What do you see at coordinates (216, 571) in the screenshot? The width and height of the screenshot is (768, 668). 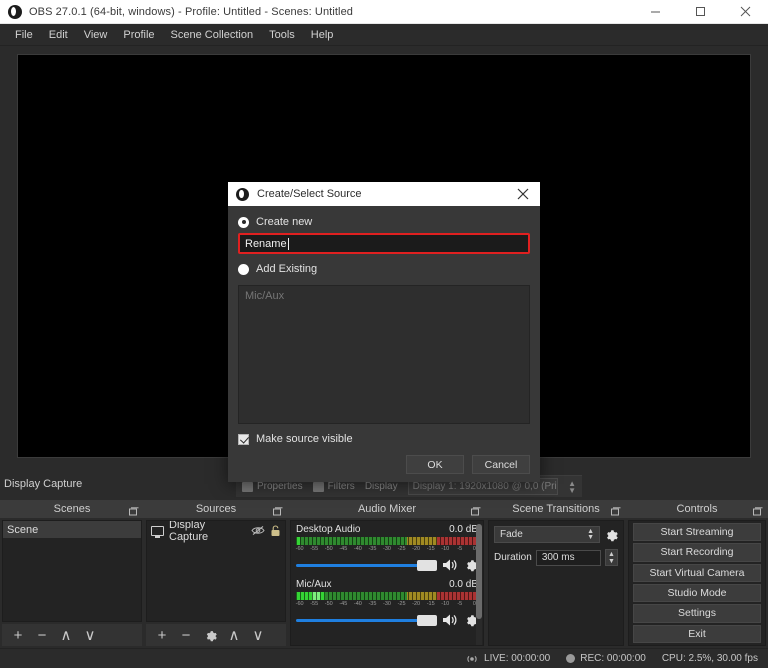 I see `sources-list: Display Capture` at bounding box center [216, 571].